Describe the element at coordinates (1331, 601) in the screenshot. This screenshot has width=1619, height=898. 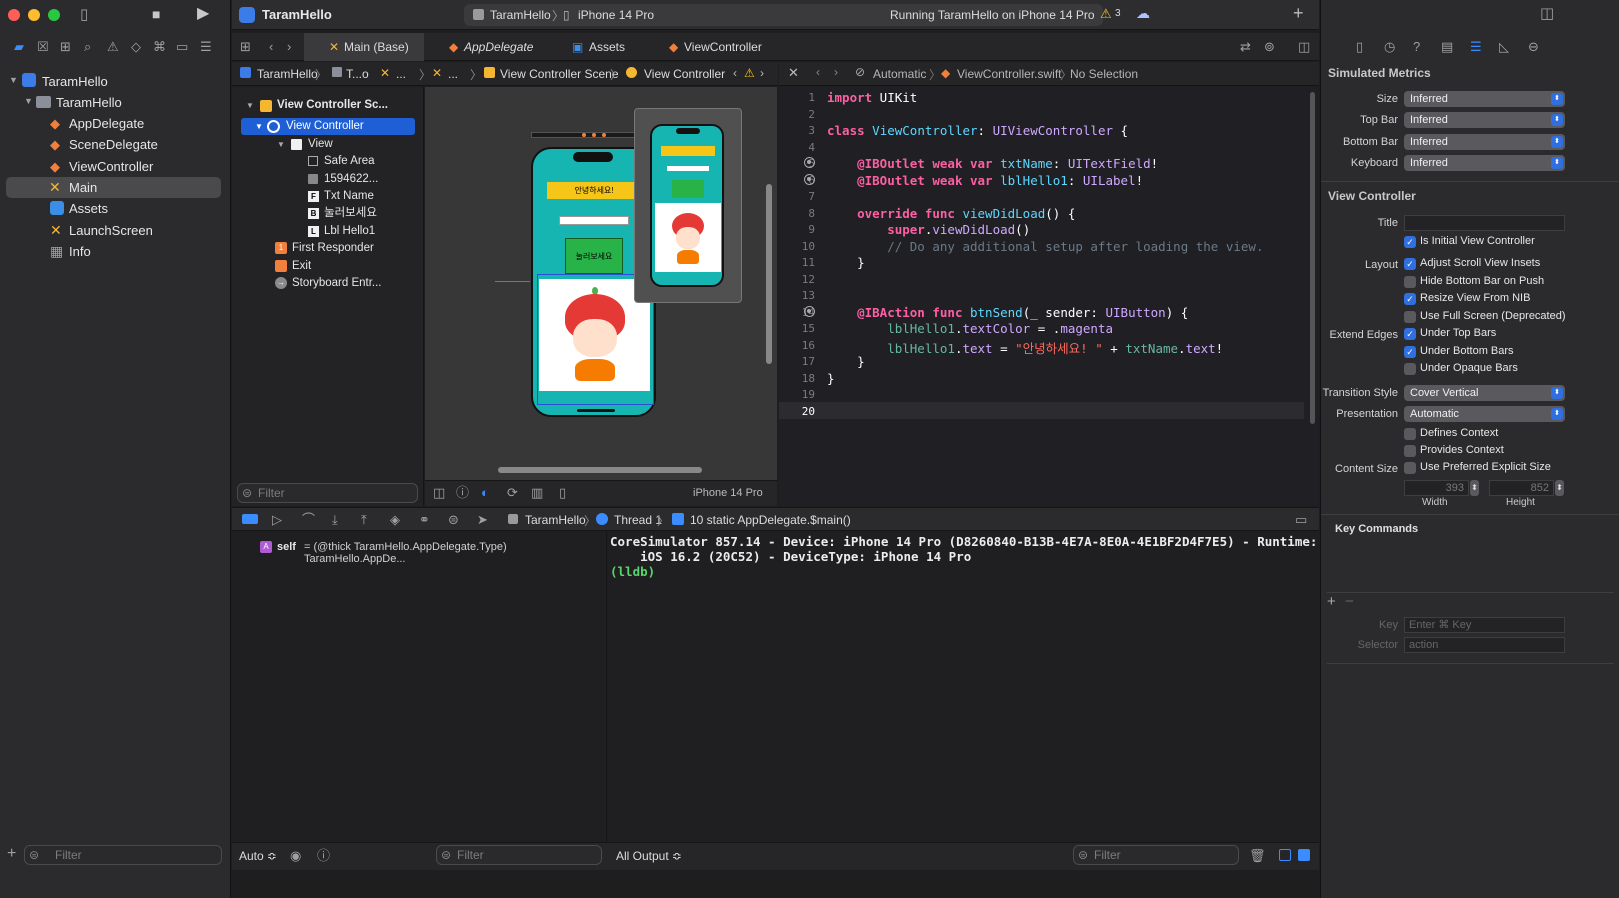
I see `add-icon: +` at that location.